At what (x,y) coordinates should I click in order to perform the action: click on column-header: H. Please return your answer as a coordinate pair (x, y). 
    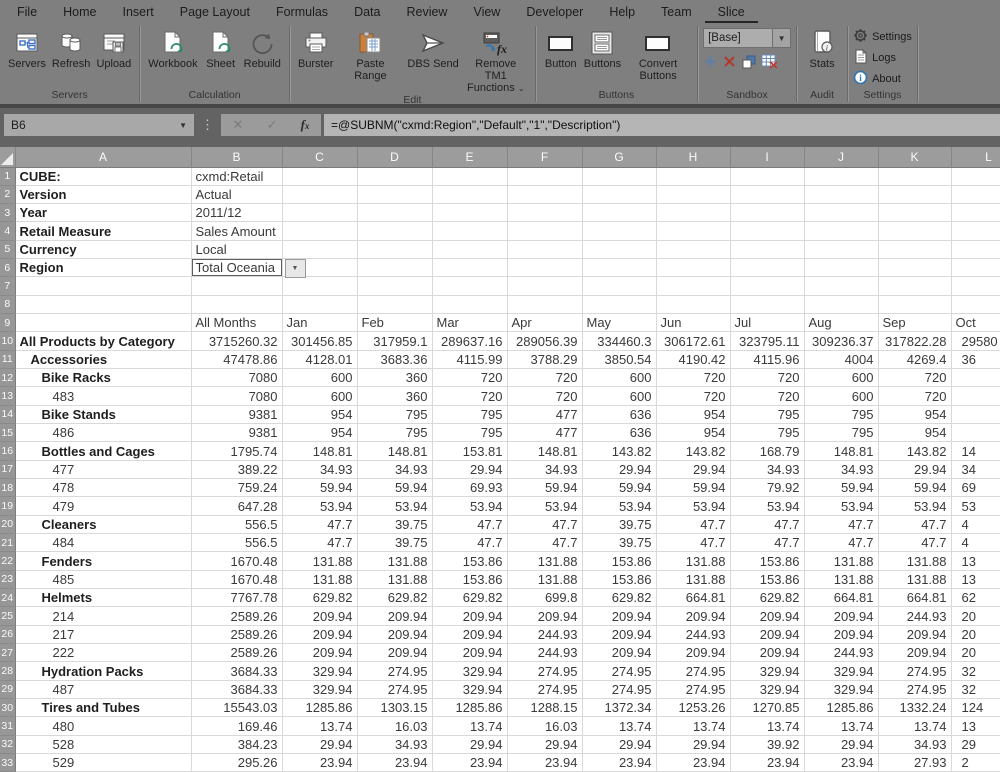
    Looking at the image, I should click on (693, 157).